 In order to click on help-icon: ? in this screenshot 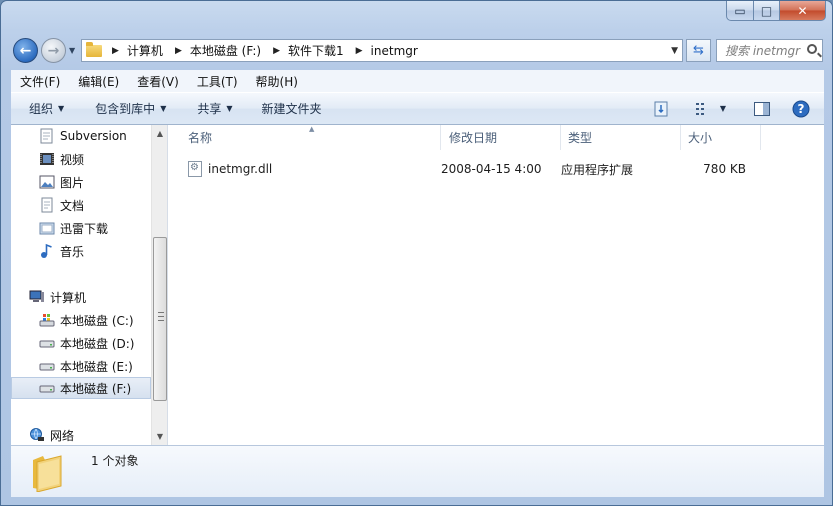, I will do `click(801, 109)`.